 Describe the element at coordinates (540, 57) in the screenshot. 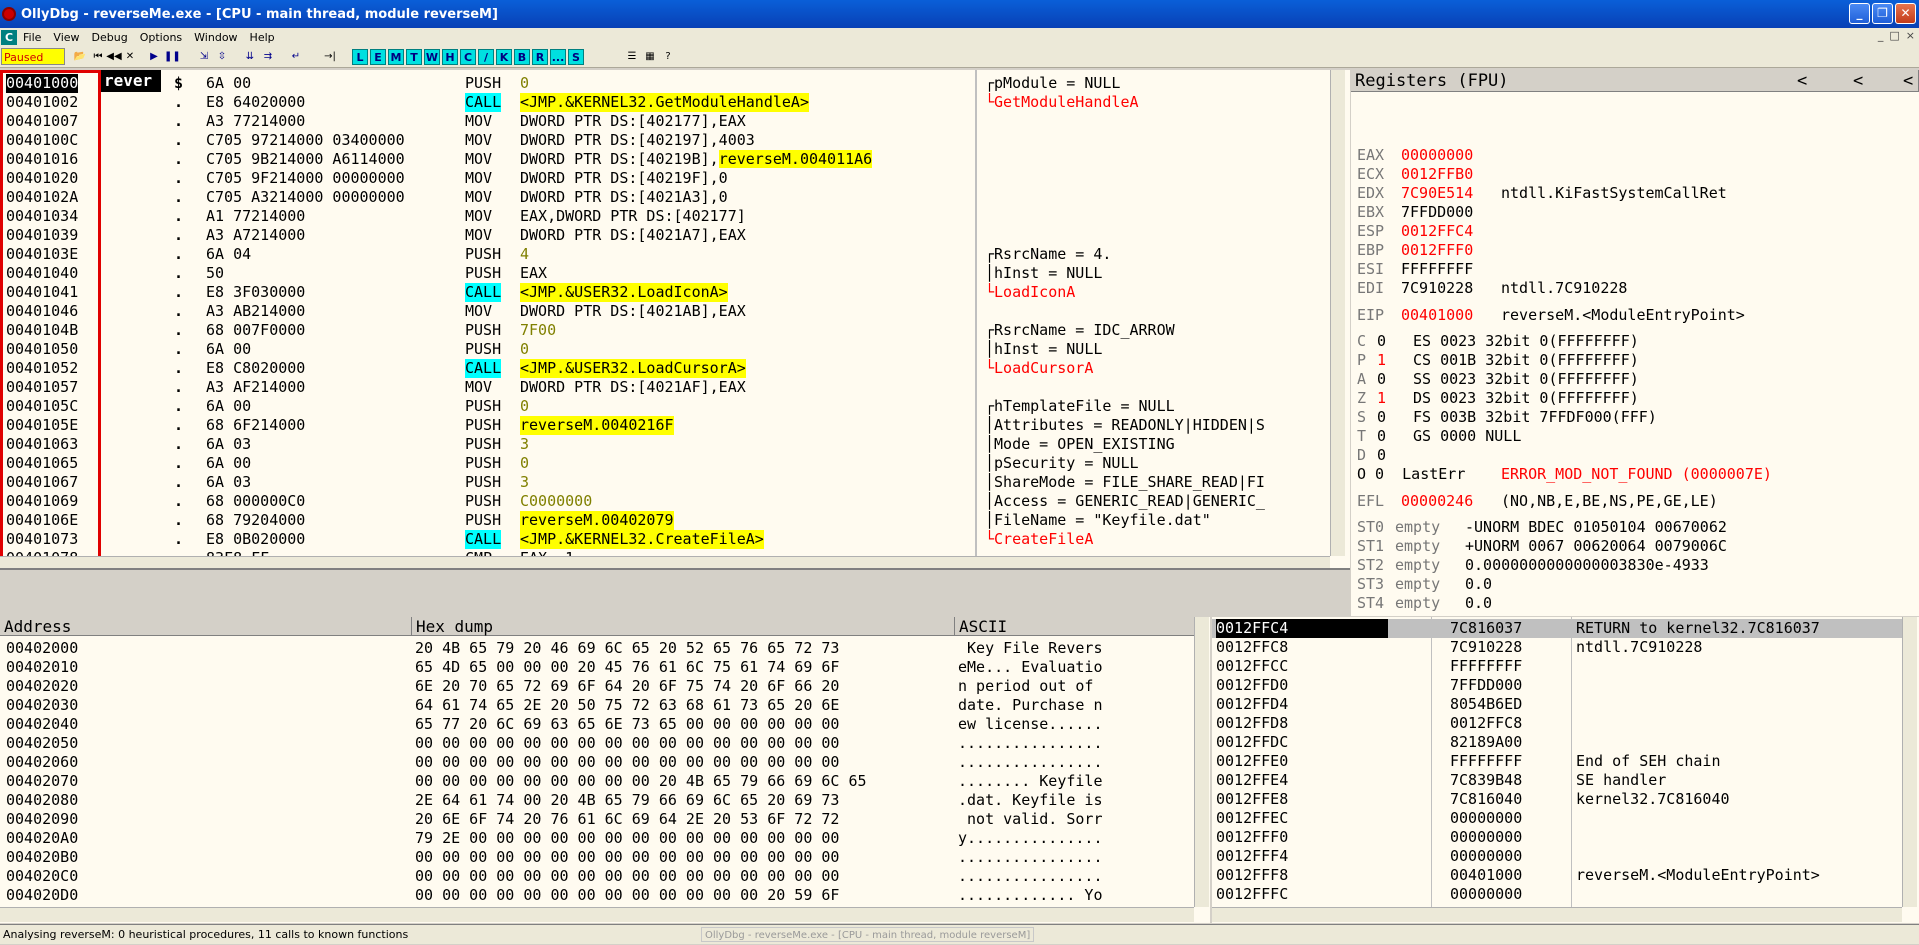

I see `references-window-button: R` at that location.